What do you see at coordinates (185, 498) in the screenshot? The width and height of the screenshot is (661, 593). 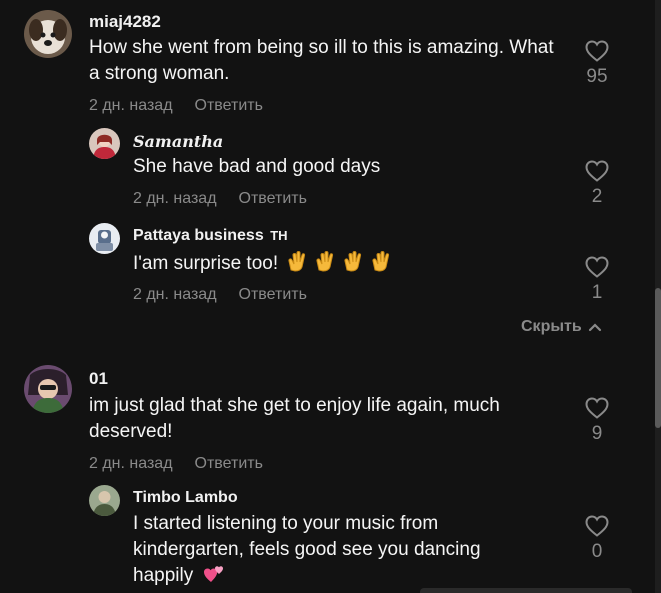 I see `username: Timbo Lambo` at bounding box center [185, 498].